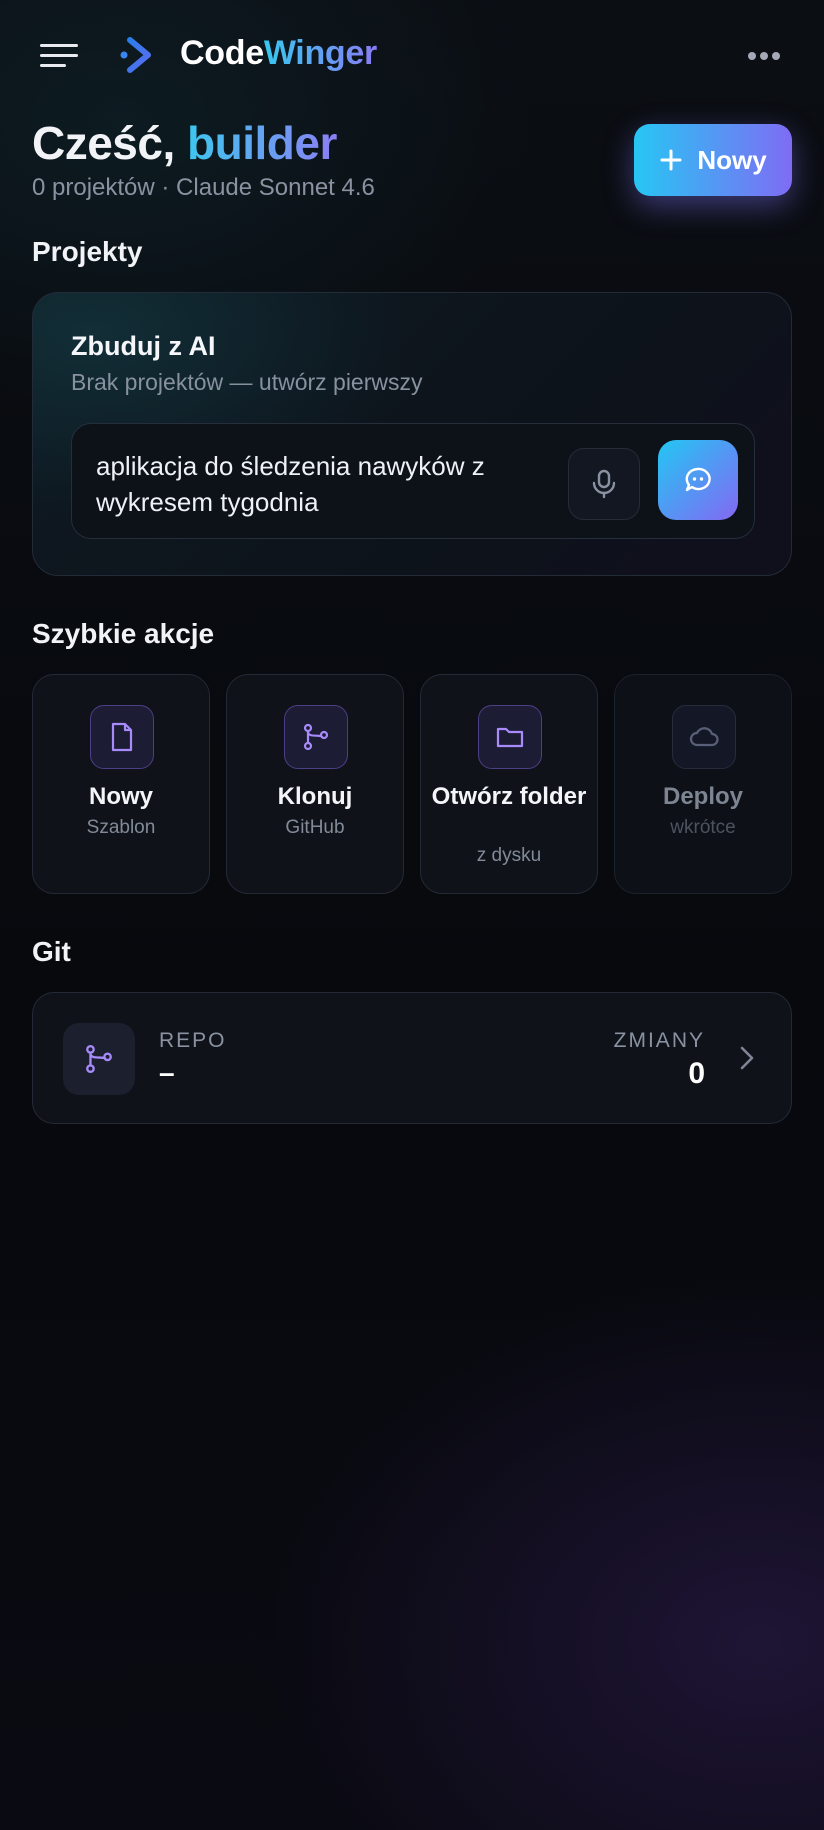  I want to click on logo-chevron-icon, so click(135, 55).